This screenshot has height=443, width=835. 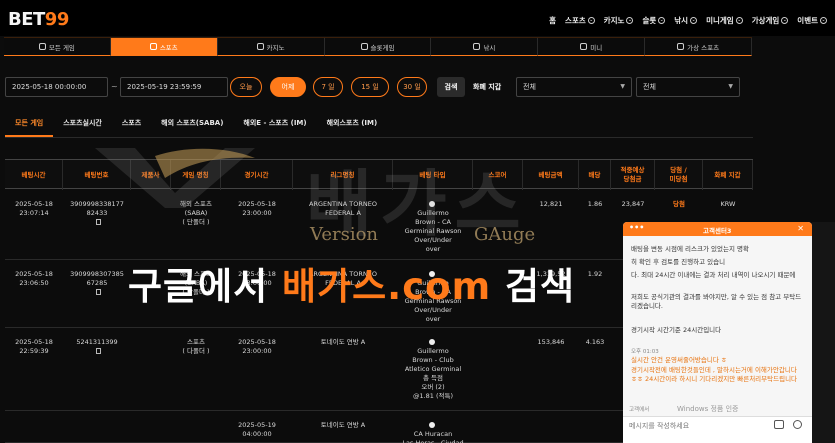 What do you see at coordinates (370, 87) in the screenshot?
I see `period-button: 15 일` at bounding box center [370, 87].